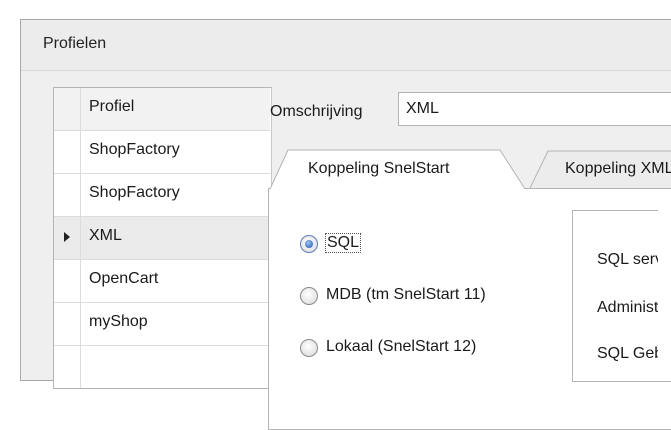  What do you see at coordinates (118, 322) in the screenshot?
I see `profile-name-cell: myShop` at bounding box center [118, 322].